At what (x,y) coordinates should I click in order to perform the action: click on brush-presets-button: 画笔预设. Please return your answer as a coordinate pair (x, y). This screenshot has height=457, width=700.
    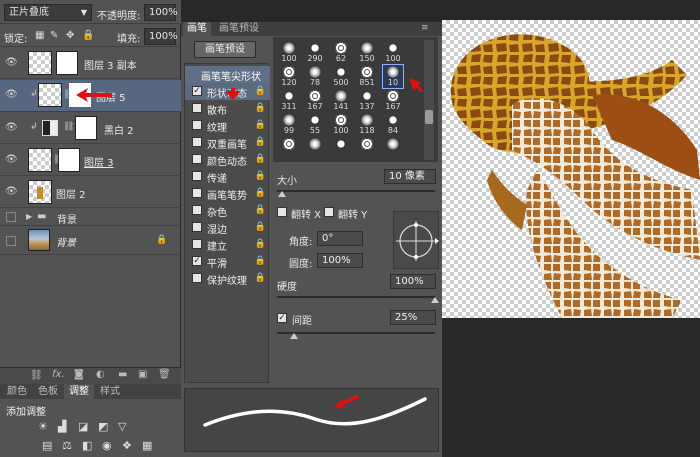
    Looking at the image, I should click on (225, 49).